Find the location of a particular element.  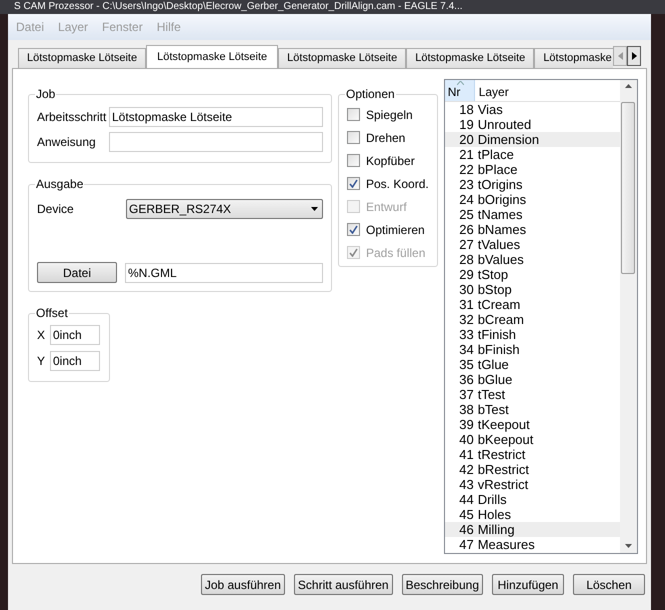

action-button: Schritt ausführen is located at coordinates (343, 584).